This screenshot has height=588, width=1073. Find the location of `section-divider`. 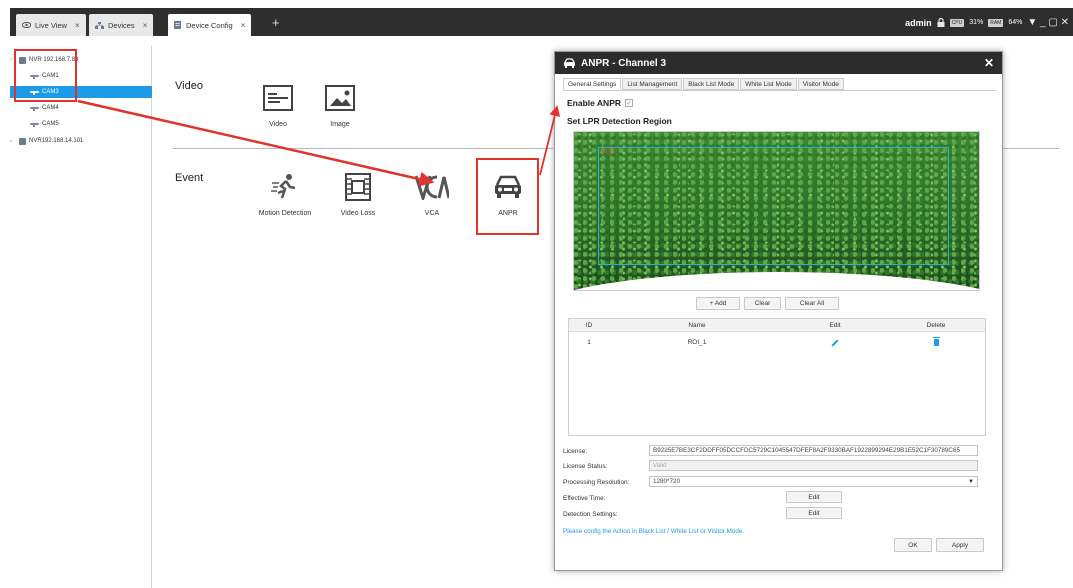

section-divider is located at coordinates (363, 148).